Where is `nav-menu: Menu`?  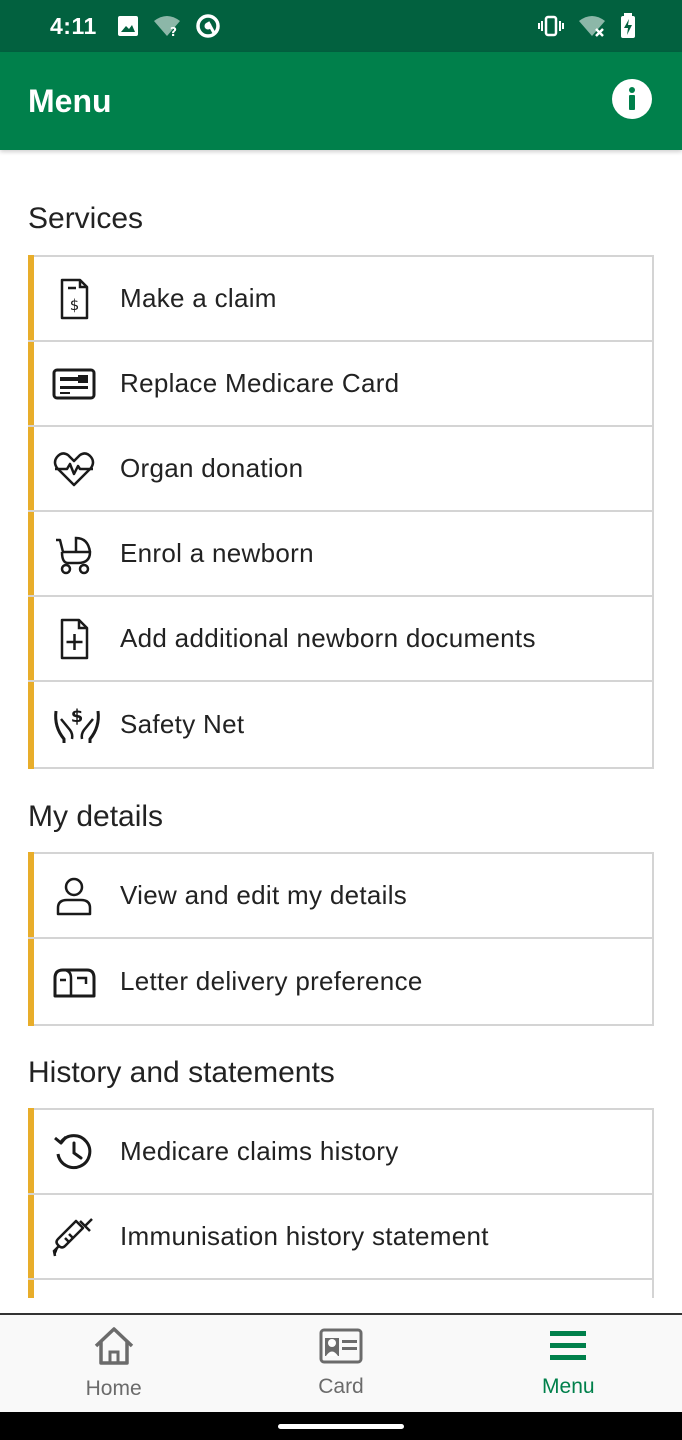
nav-menu: Menu is located at coordinates (568, 1363).